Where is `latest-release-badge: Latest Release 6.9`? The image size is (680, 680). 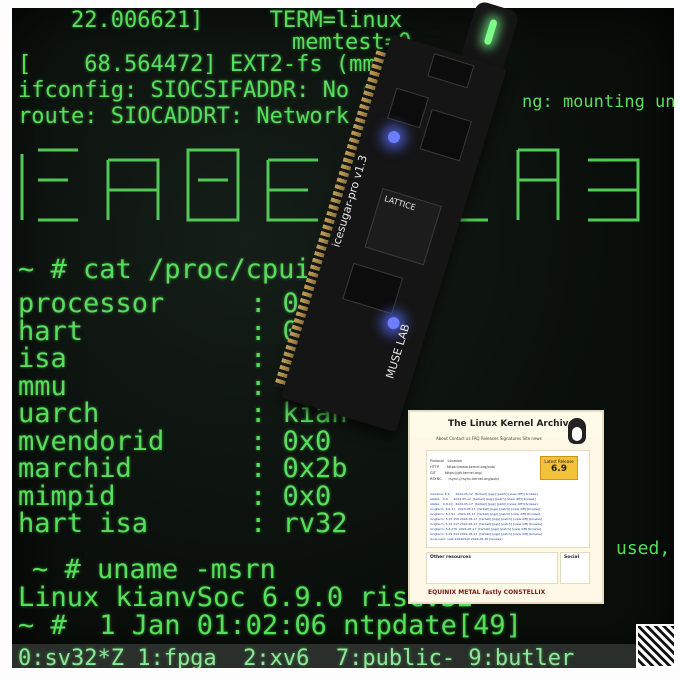
latest-release-badge: Latest Release 6.9 is located at coordinates (559, 468).